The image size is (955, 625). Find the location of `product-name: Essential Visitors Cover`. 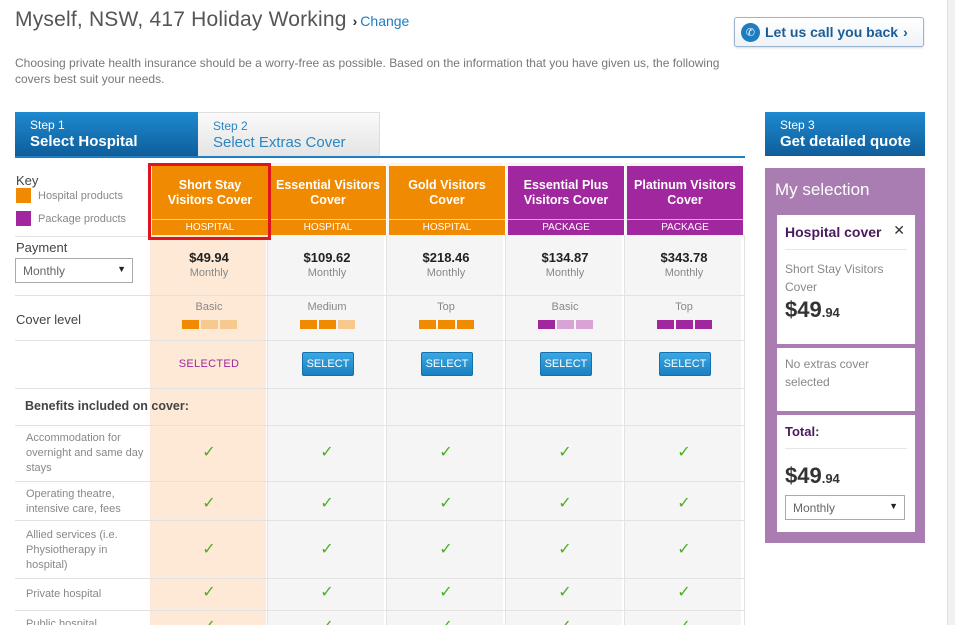

product-name: Essential Visitors Cover is located at coordinates (328, 192).